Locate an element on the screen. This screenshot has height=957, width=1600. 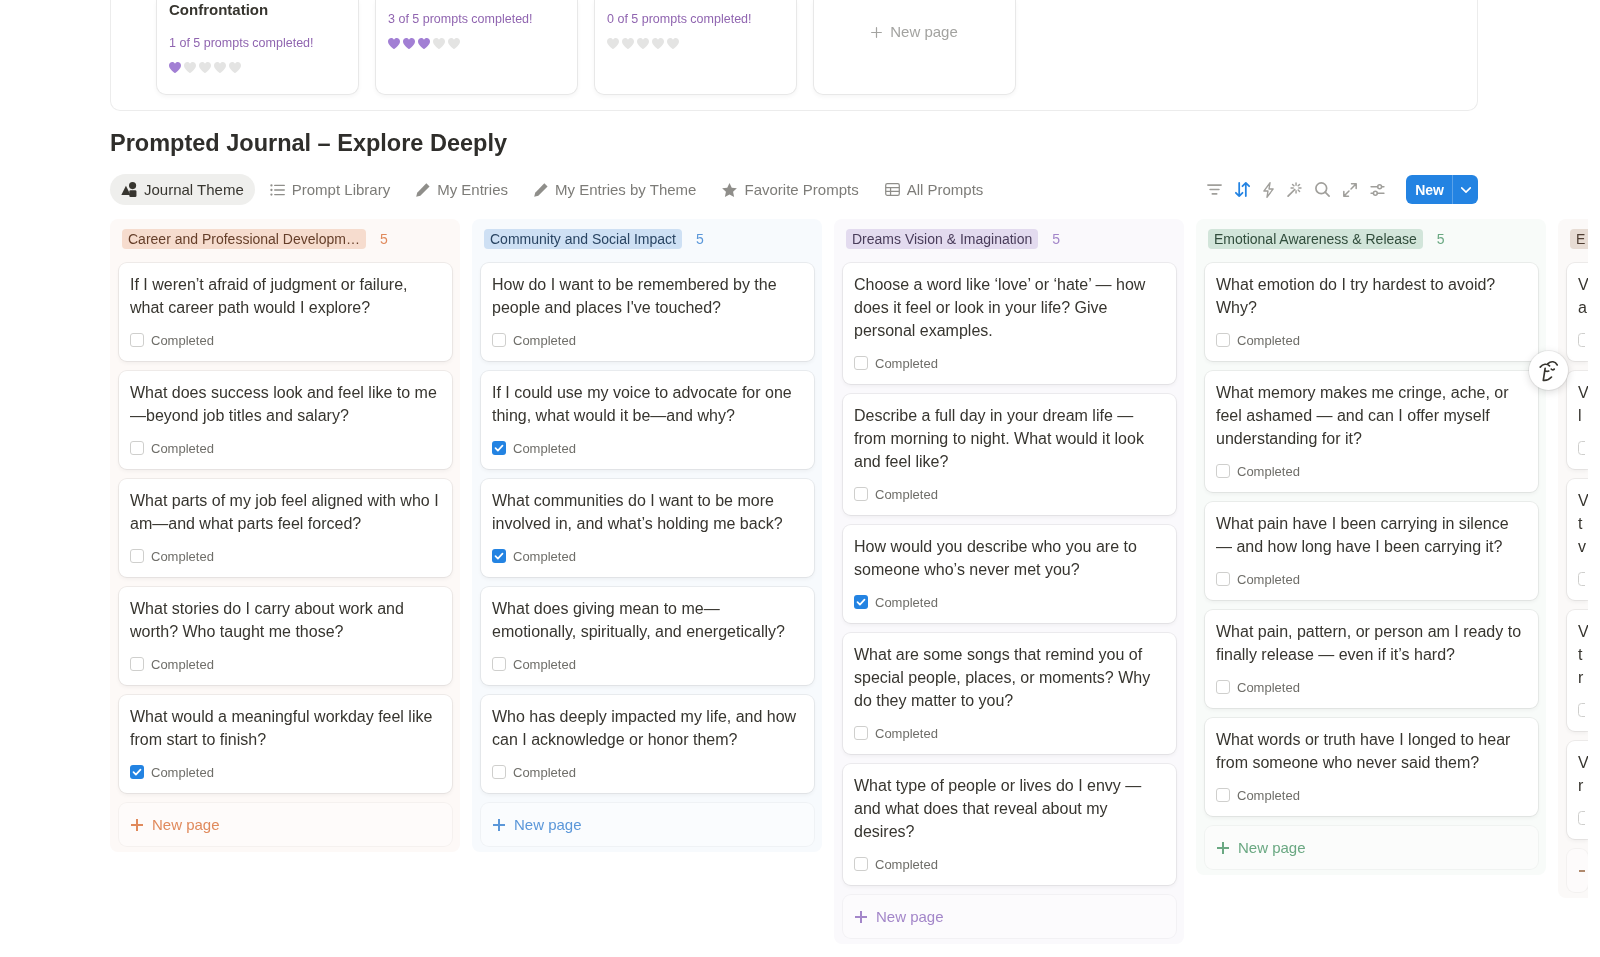
prompt-card: V a is located at coordinates (1577, 312).